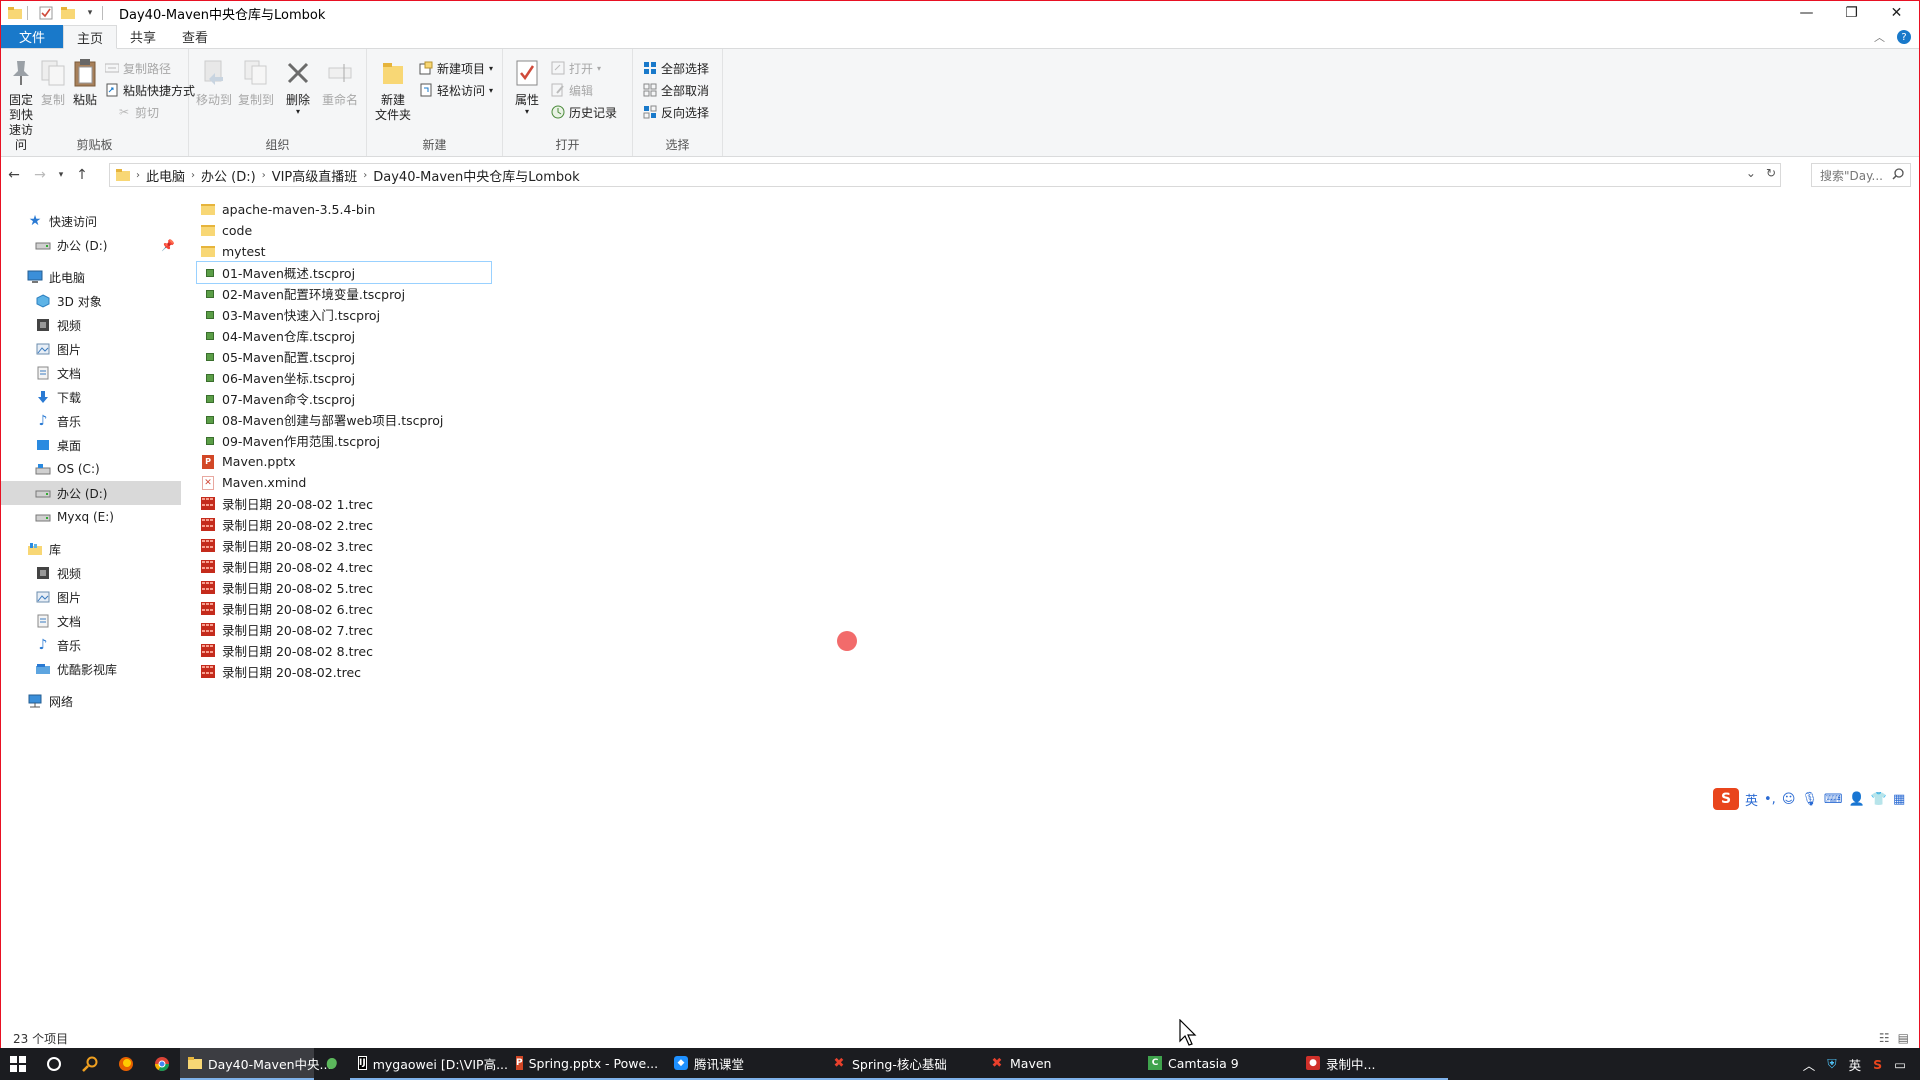  Describe the element at coordinates (1831, 1064) in the screenshot. I see `security-shield-icon: ⛨` at that location.